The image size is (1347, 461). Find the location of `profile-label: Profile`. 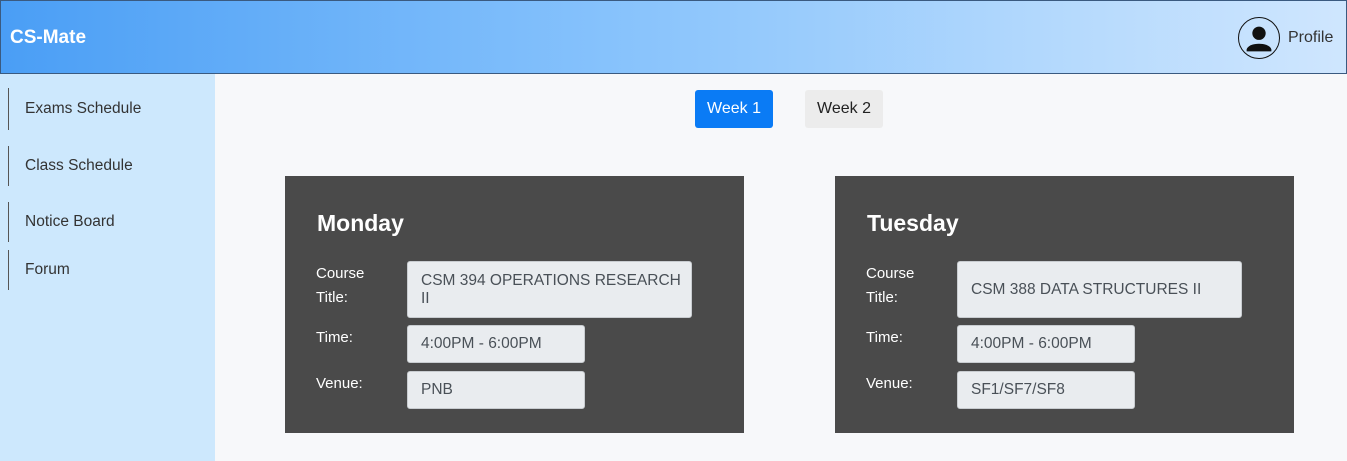

profile-label: Profile is located at coordinates (1310, 38).